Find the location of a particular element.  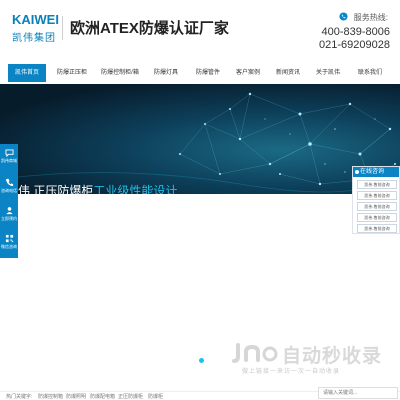

float-item-appointment: 立即预约 is located at coordinates (9, 214).